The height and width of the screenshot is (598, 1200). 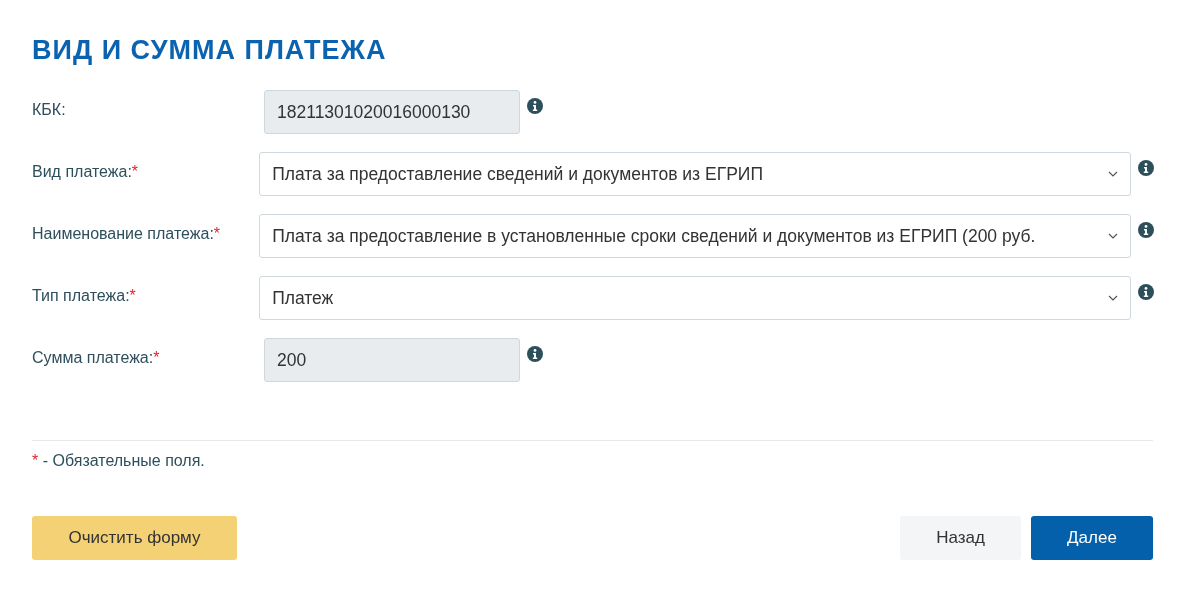 What do you see at coordinates (695, 174) in the screenshot?
I see `select-field: Плата за предоставление сведений и документов из ЕГРИП` at bounding box center [695, 174].